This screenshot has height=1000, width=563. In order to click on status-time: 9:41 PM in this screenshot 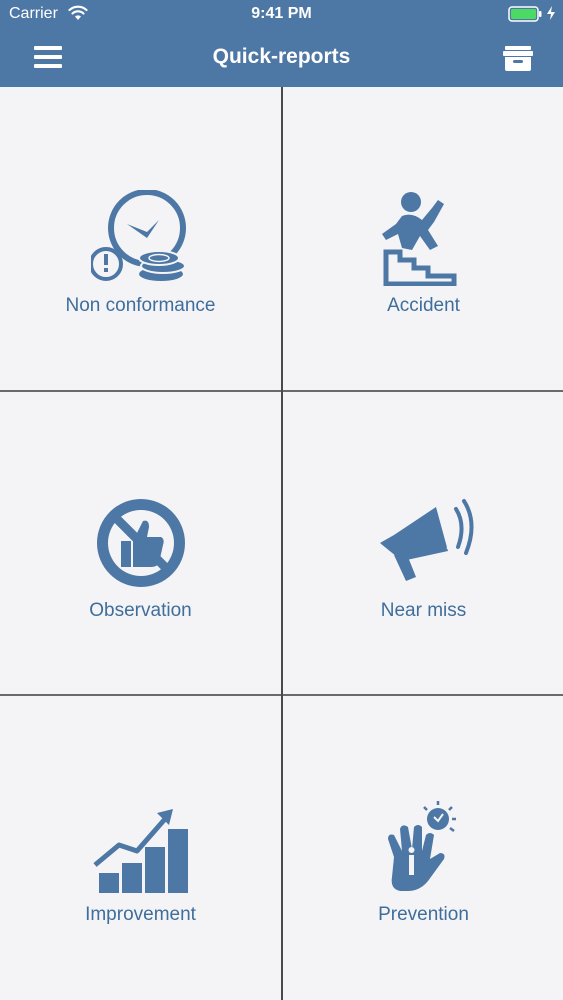, I will do `click(281, 13)`.